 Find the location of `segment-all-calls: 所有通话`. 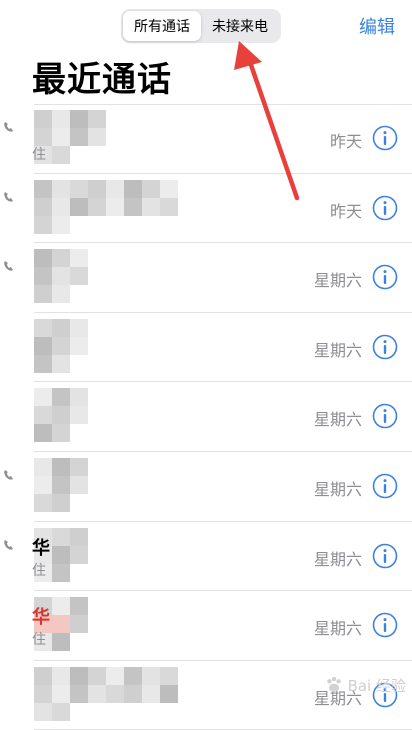

segment-all-calls: 所有通话 is located at coordinates (162, 26).